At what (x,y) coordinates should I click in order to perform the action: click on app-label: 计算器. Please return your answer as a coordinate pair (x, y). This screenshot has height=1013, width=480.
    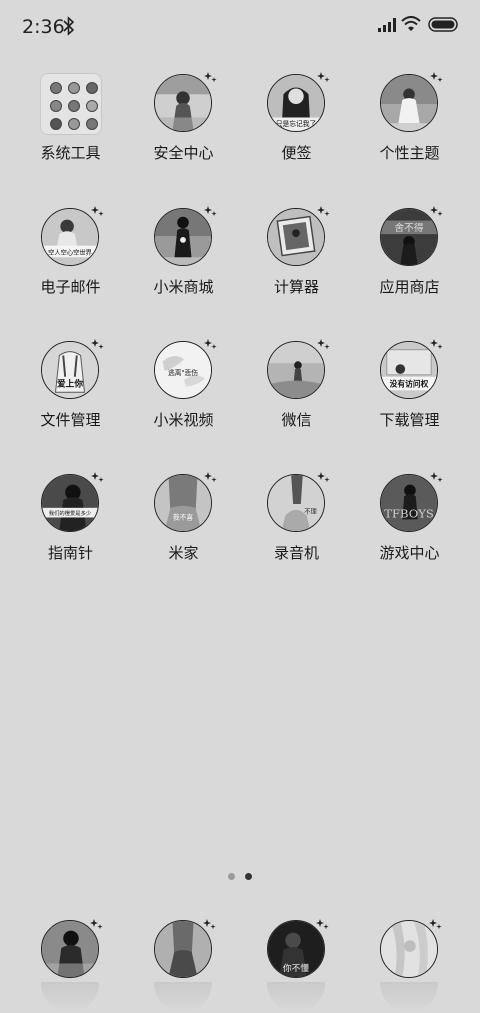
    Looking at the image, I should click on (296, 287).